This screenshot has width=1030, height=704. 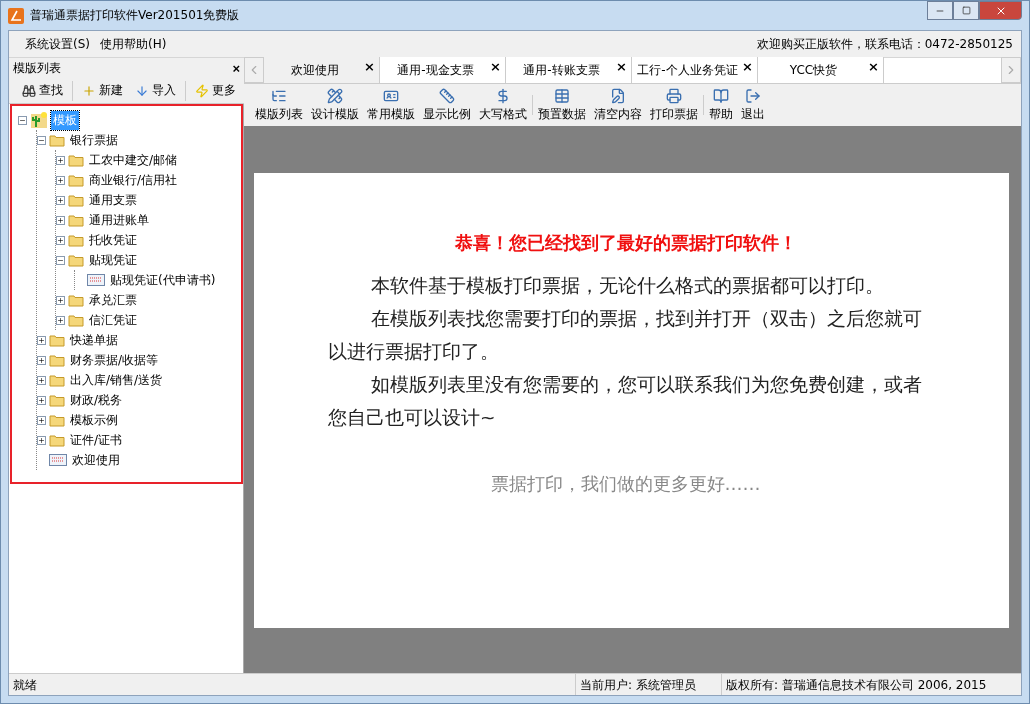 What do you see at coordinates (113, 200) in the screenshot?
I see `tree-item: 通用支票` at bounding box center [113, 200].